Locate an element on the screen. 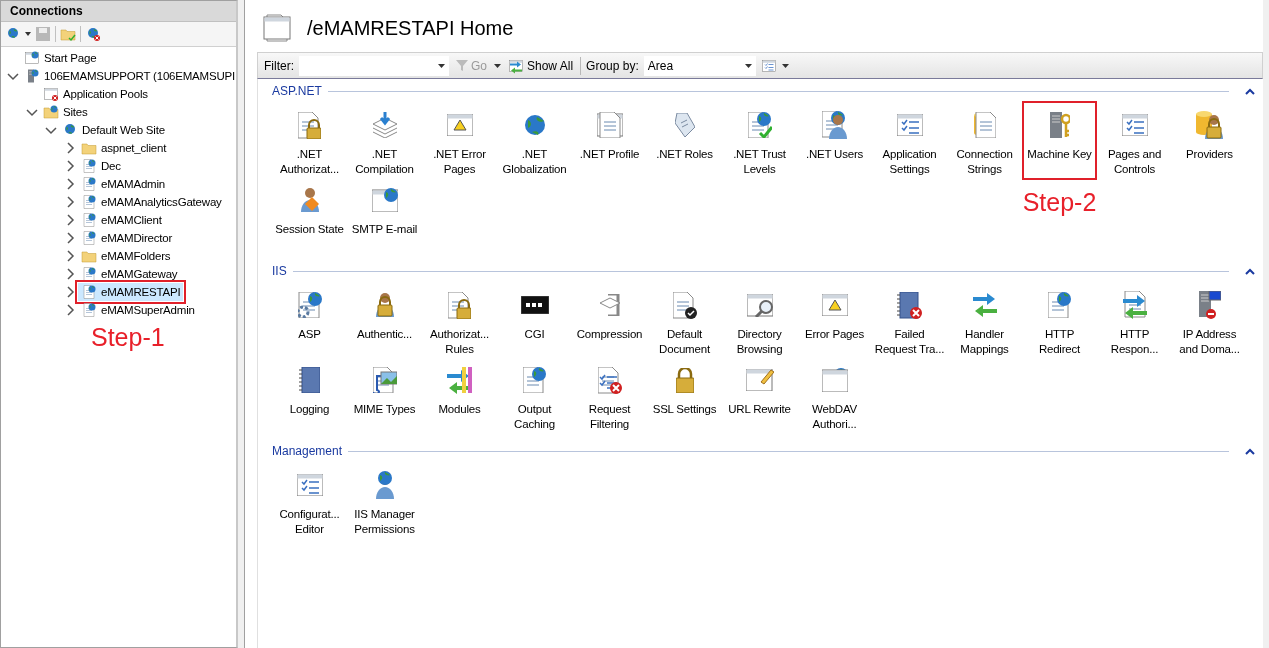 This screenshot has height=648, width=1269. document-gear-icon is located at coordinates (309, 305).